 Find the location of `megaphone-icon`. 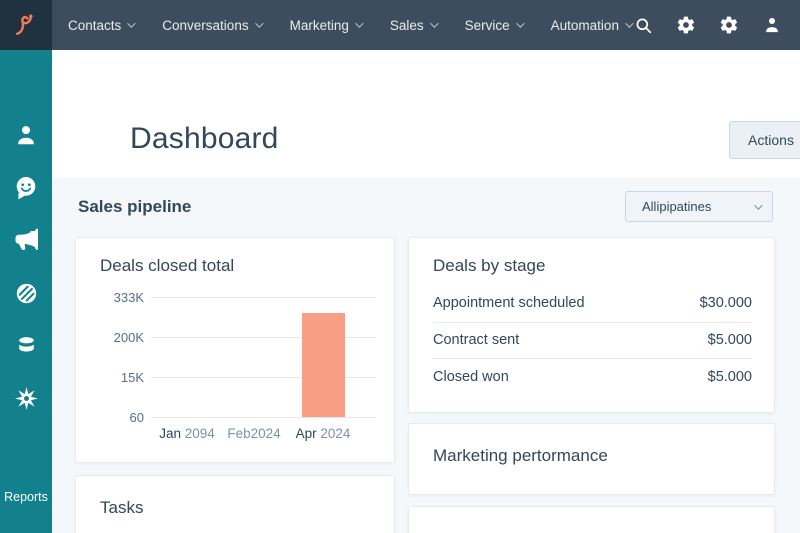

megaphone-icon is located at coordinates (26, 239).